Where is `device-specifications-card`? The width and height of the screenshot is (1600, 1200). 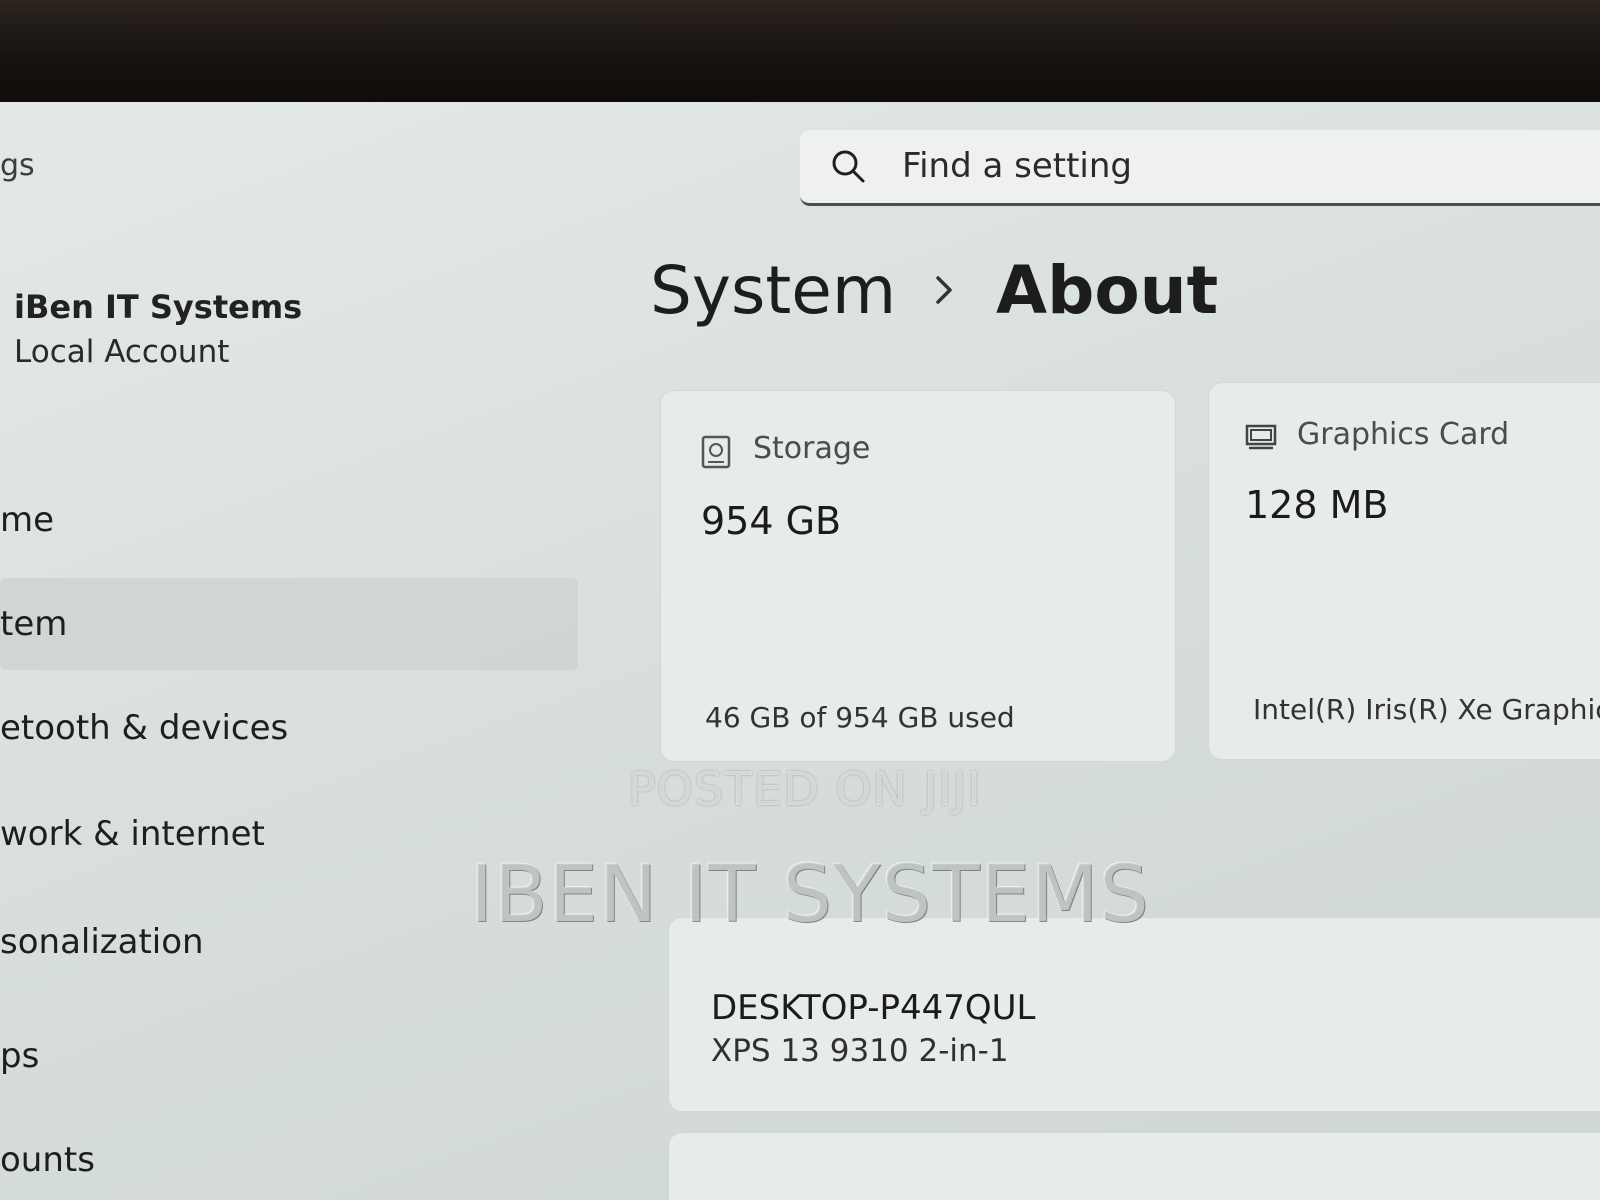 device-specifications-card is located at coordinates (1134, 1166).